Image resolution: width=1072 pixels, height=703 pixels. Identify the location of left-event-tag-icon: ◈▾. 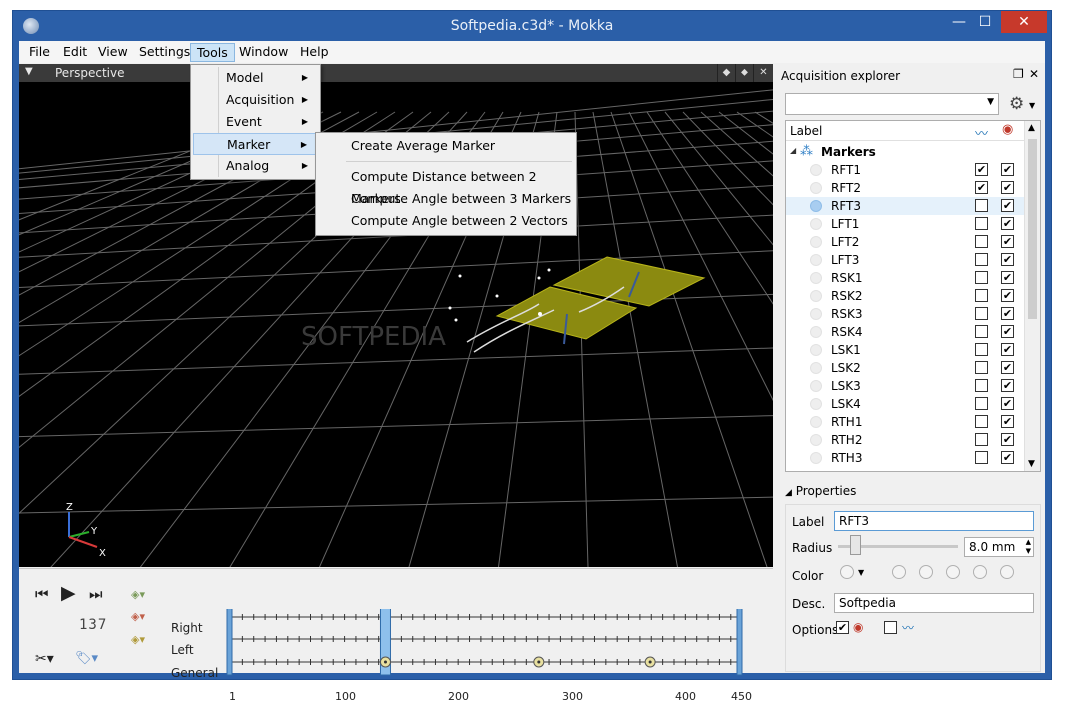
(138, 616).